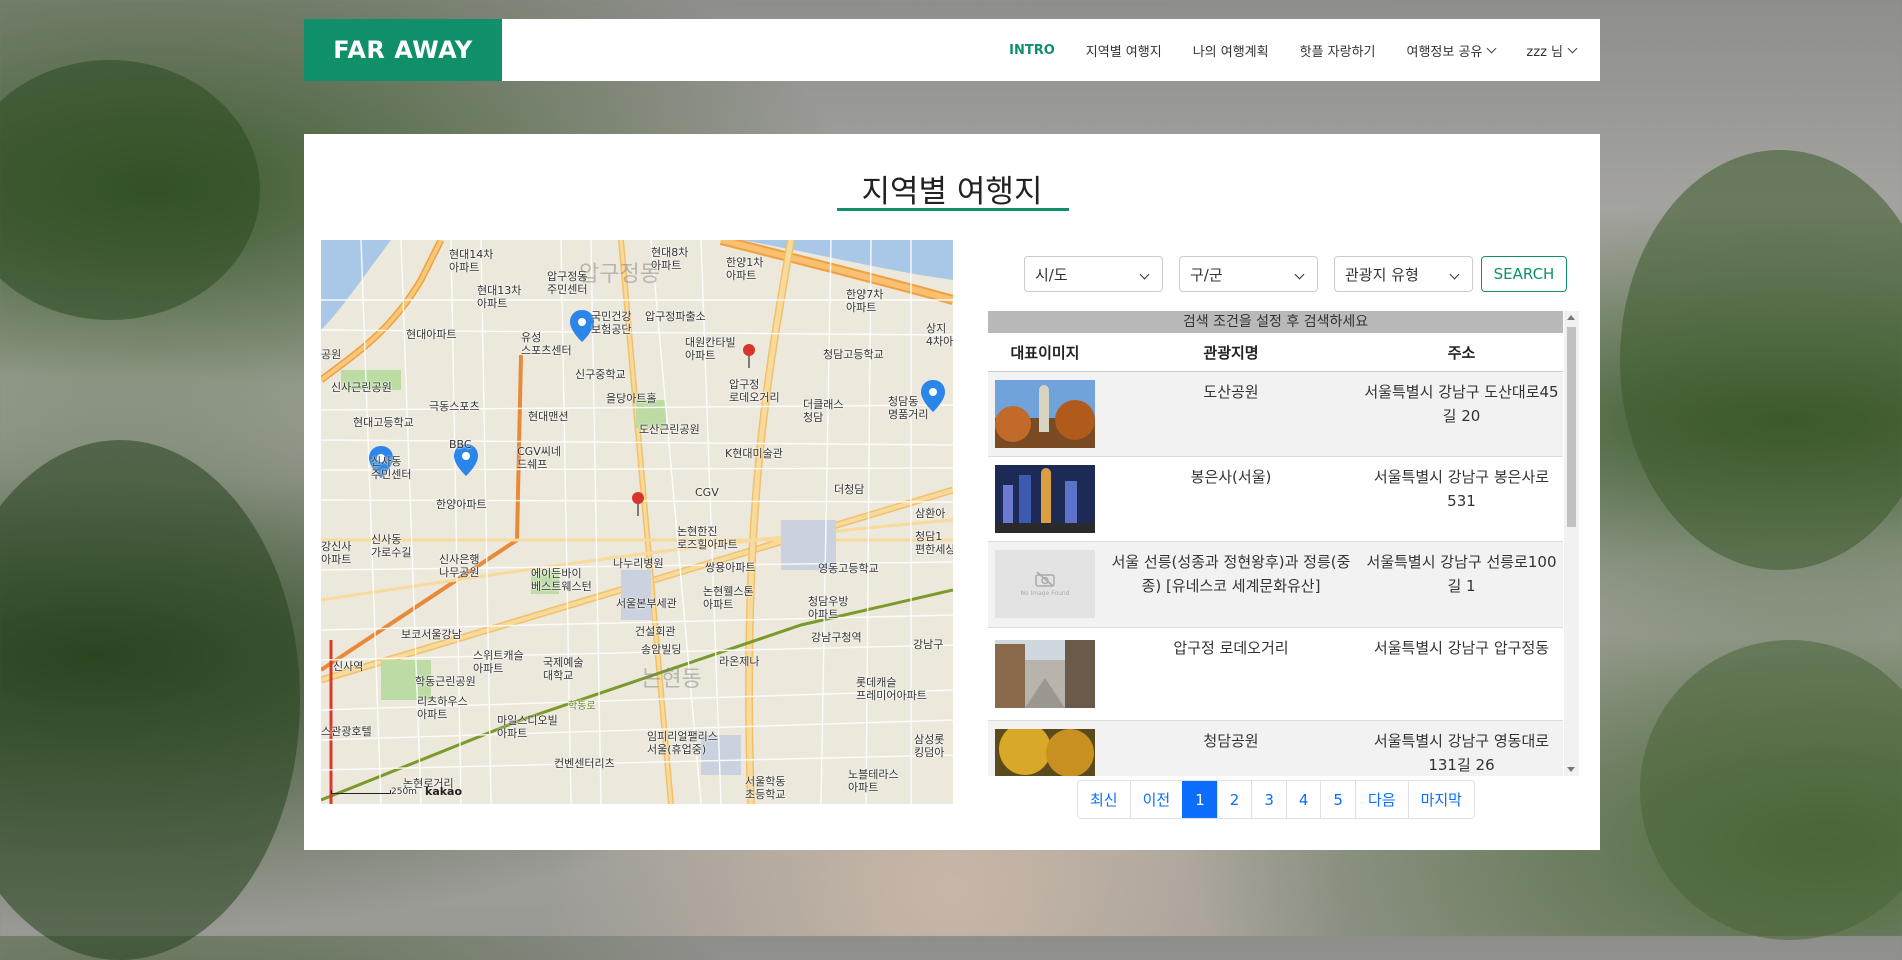 This screenshot has height=960, width=1902. I want to click on page-next: 다음, so click(1381, 799).